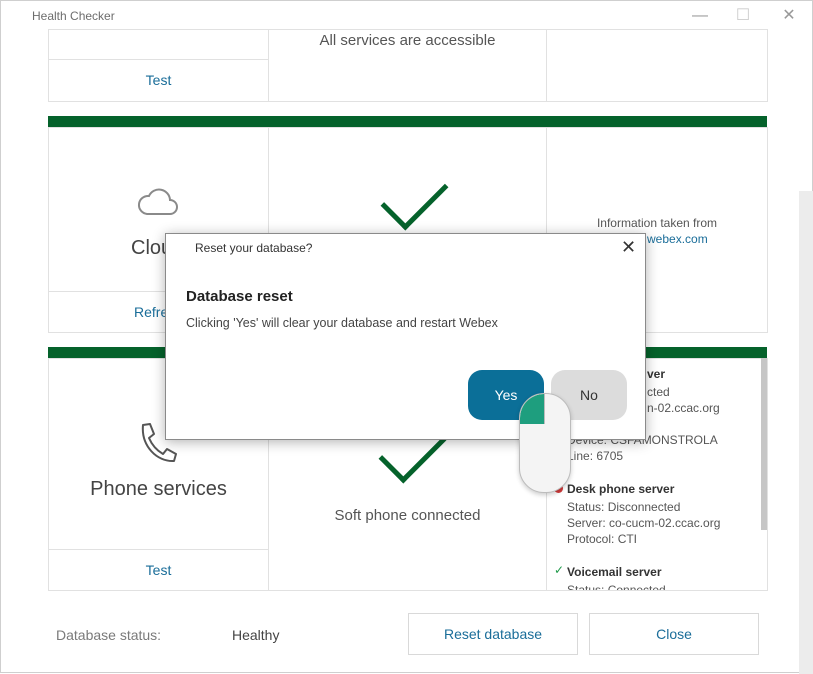 This screenshot has width=813, height=674. What do you see at coordinates (414, 196) in the screenshot?
I see `checkmark-icon` at bounding box center [414, 196].